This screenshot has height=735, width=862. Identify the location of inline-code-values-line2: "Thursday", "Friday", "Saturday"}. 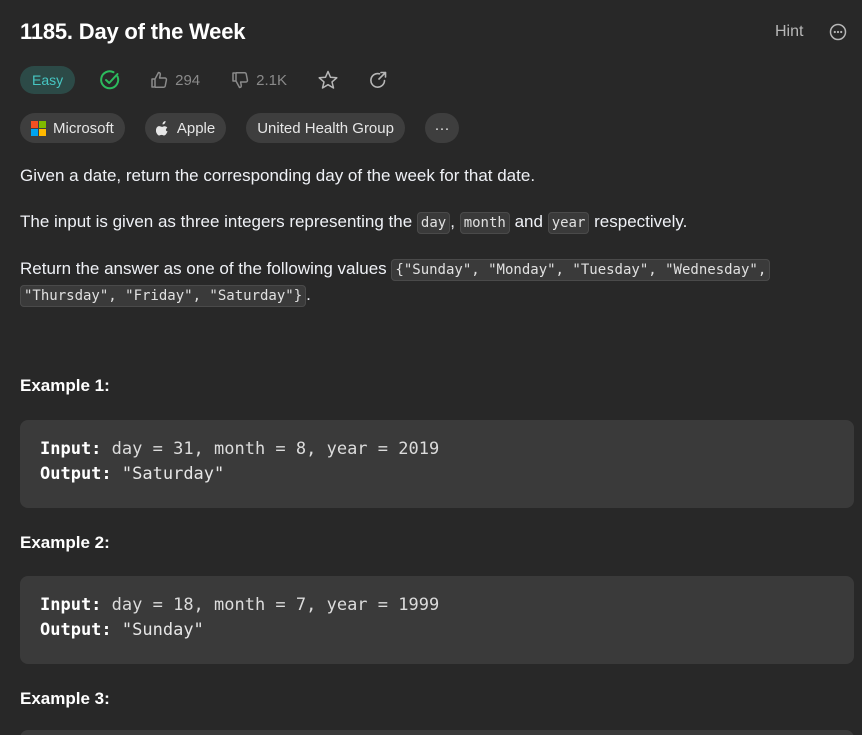
(163, 296).